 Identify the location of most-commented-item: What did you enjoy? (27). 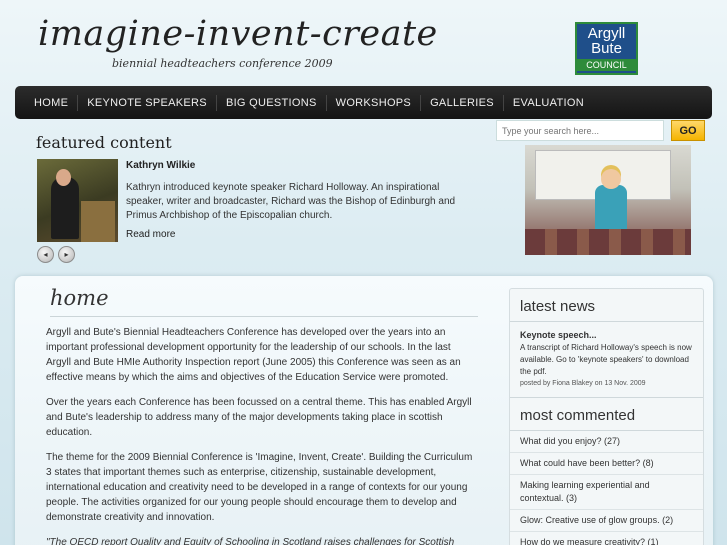
(606, 442).